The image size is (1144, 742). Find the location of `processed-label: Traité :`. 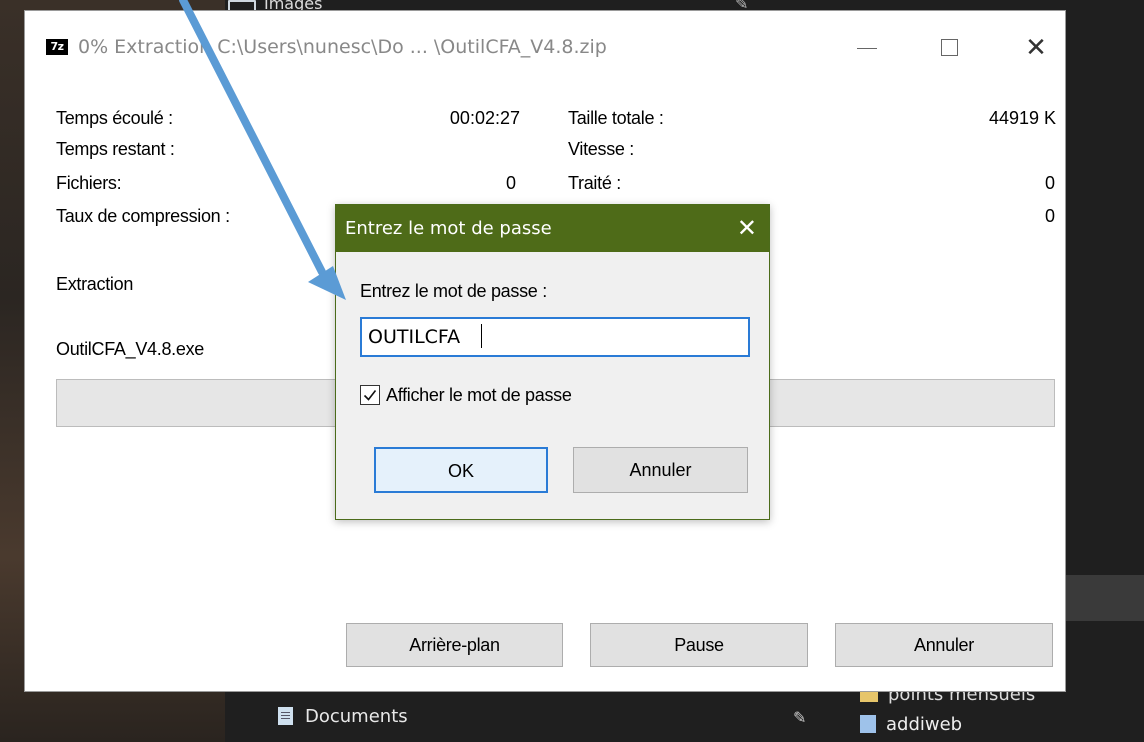

processed-label: Traité : is located at coordinates (594, 183).